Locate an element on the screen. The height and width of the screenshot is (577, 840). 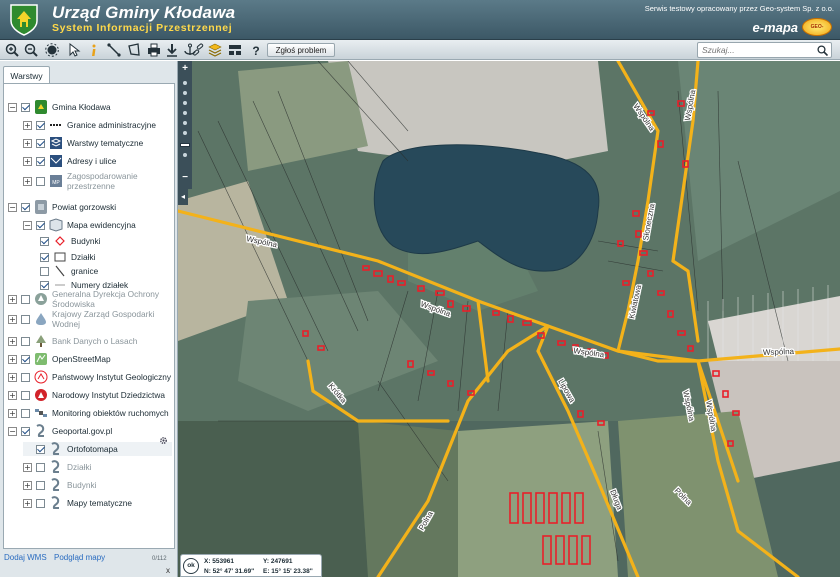
gear-icon is located at coordinates (163, 440).